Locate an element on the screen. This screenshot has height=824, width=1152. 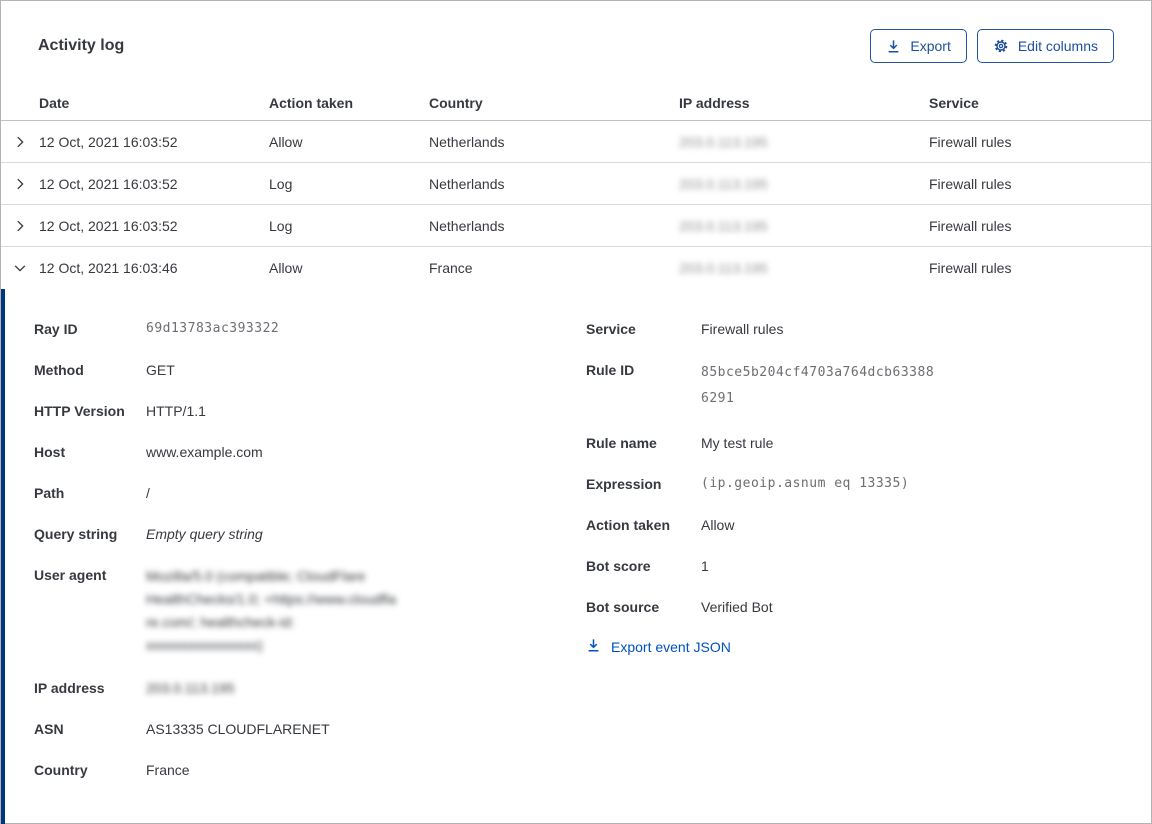
field-value: France is located at coordinates (168, 770).